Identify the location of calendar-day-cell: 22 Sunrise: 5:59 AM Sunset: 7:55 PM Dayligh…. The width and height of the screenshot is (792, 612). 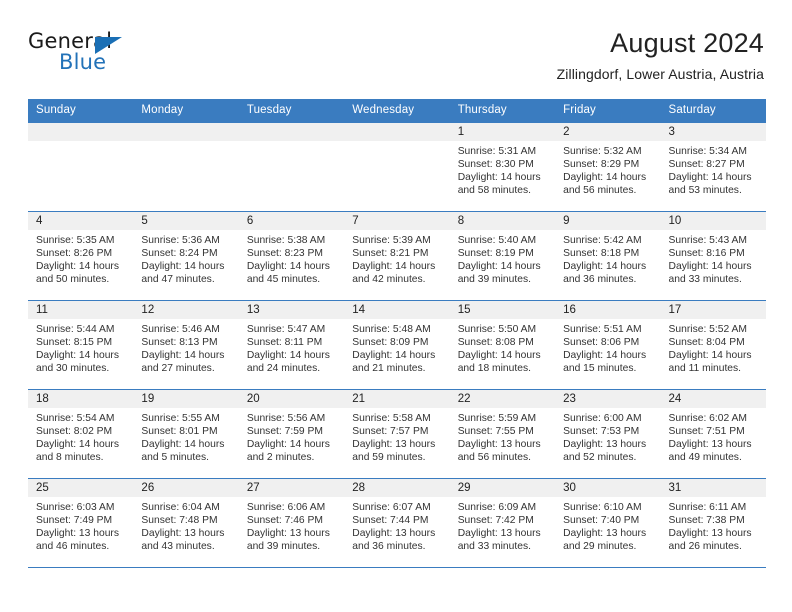
(502, 434).